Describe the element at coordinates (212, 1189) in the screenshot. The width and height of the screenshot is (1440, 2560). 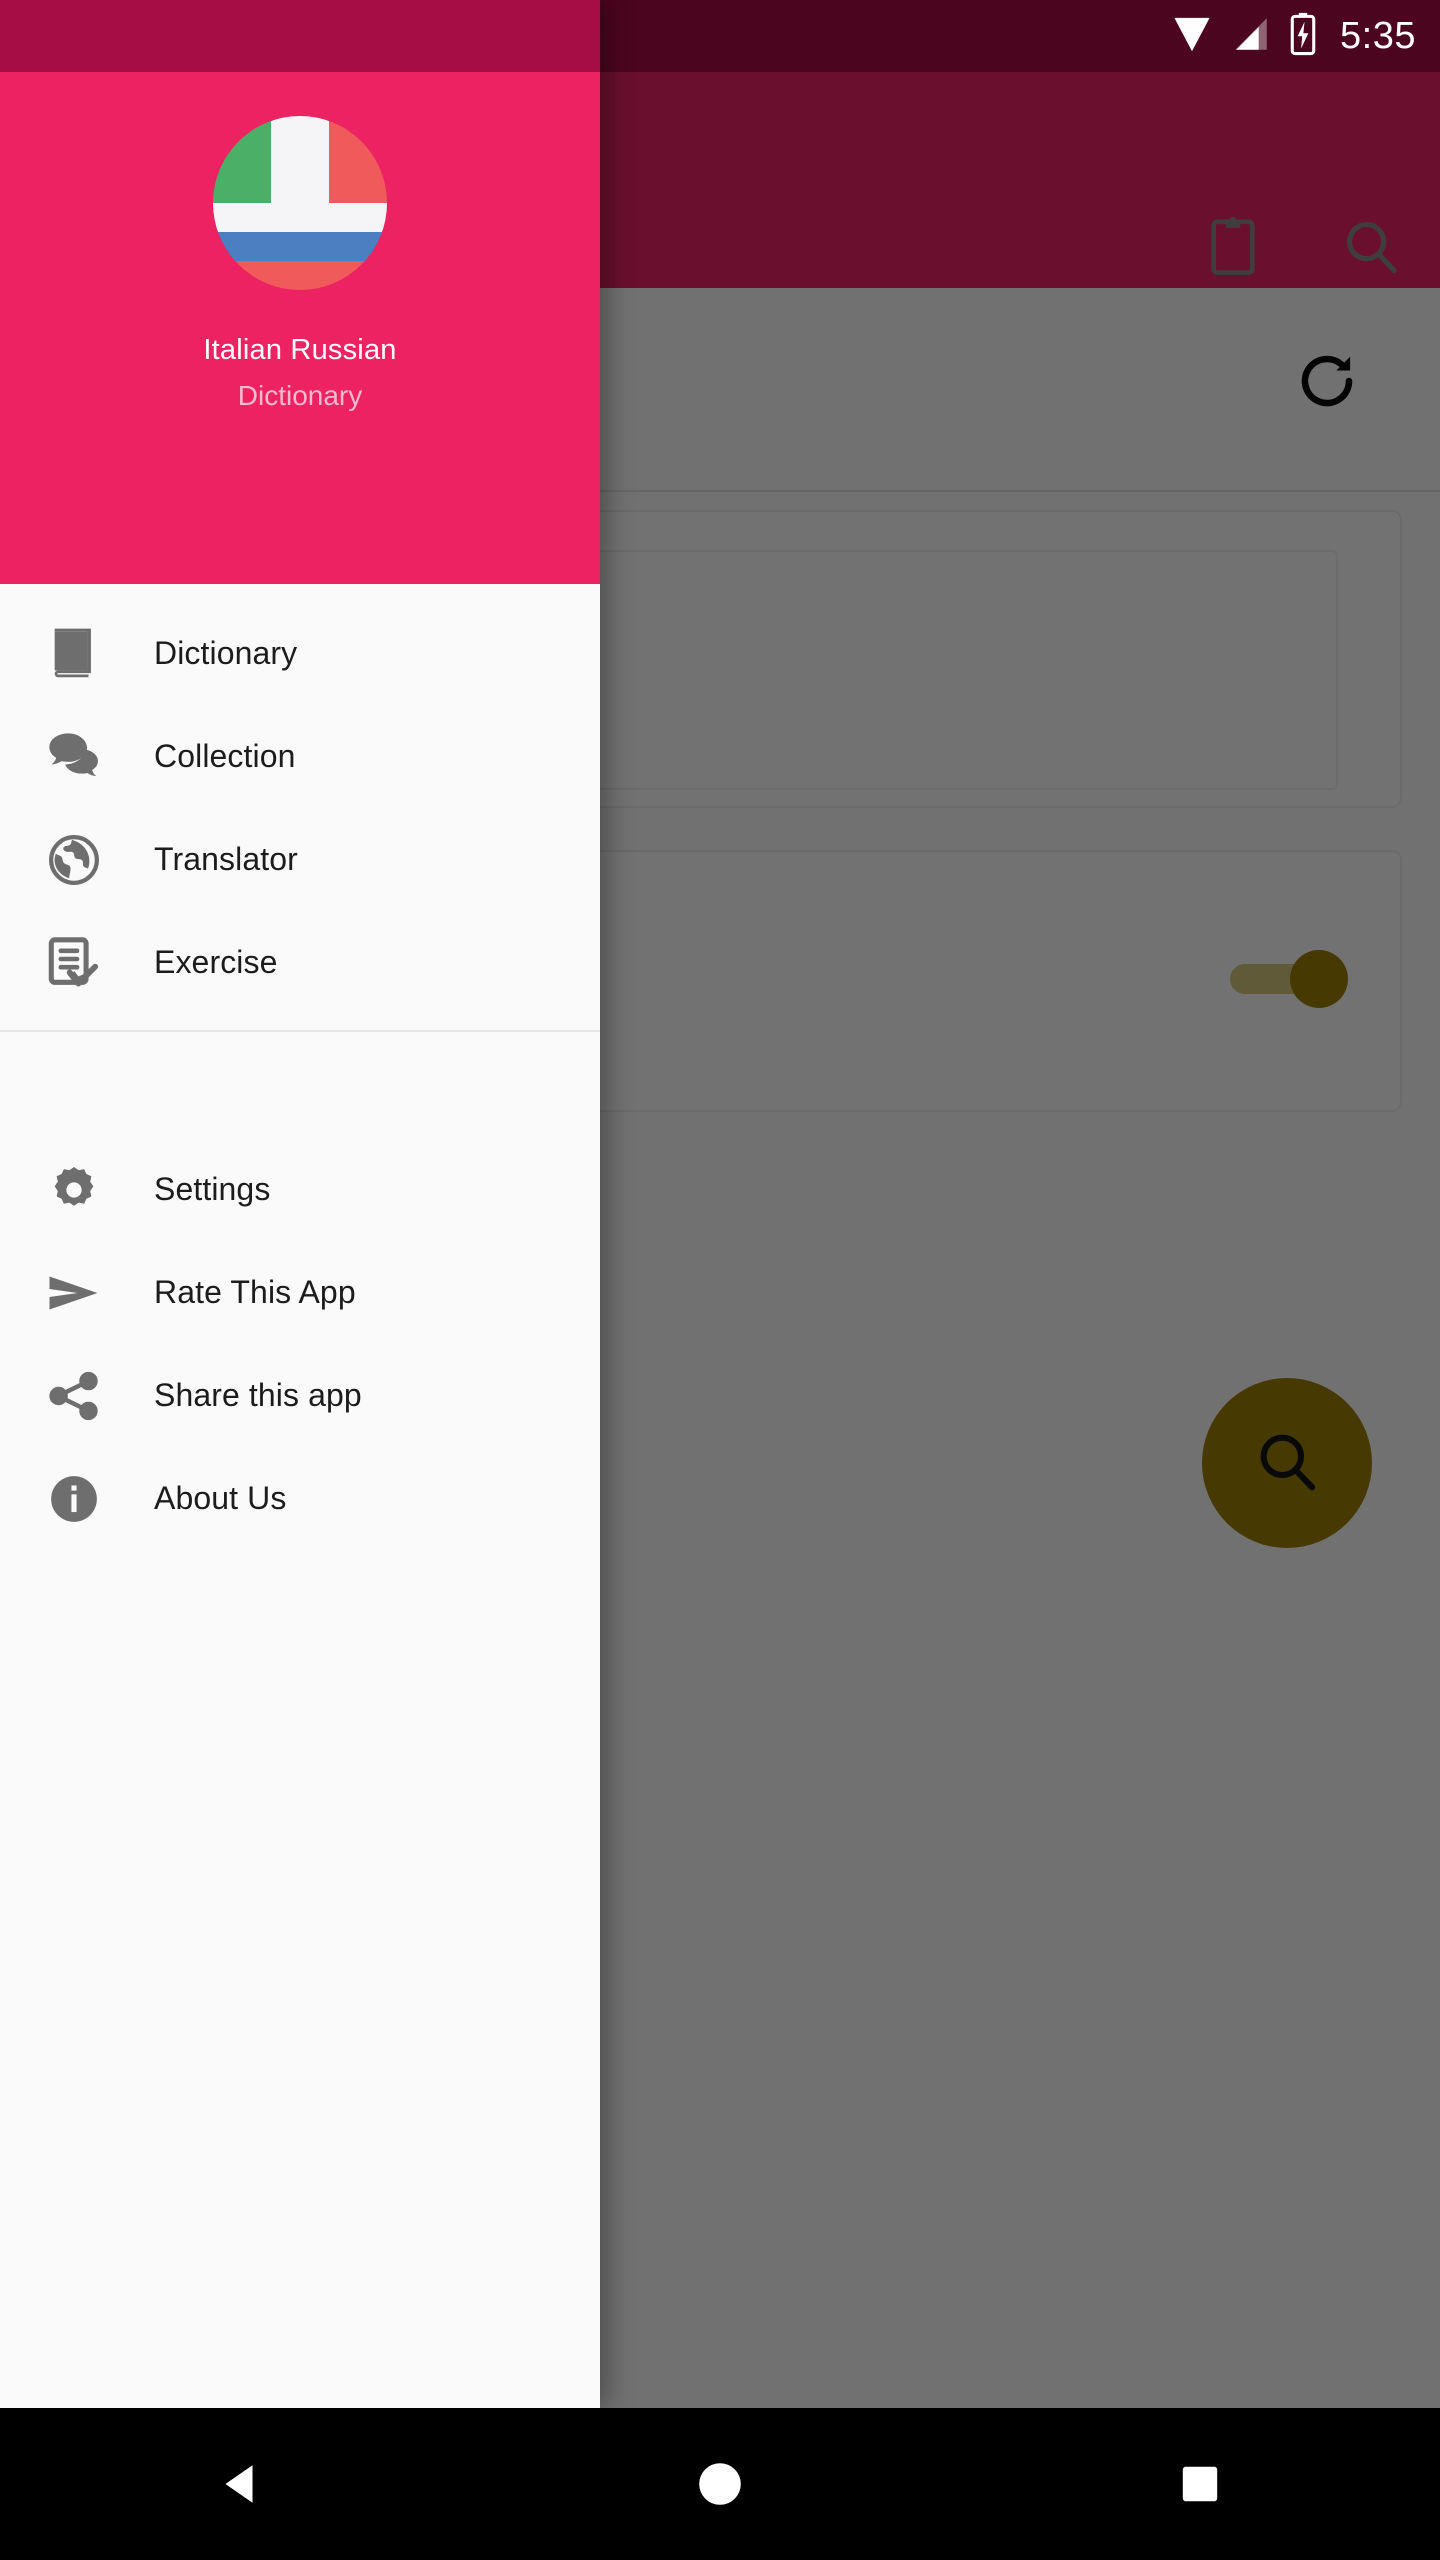
I see `sidebar-item-label: Settings` at that location.